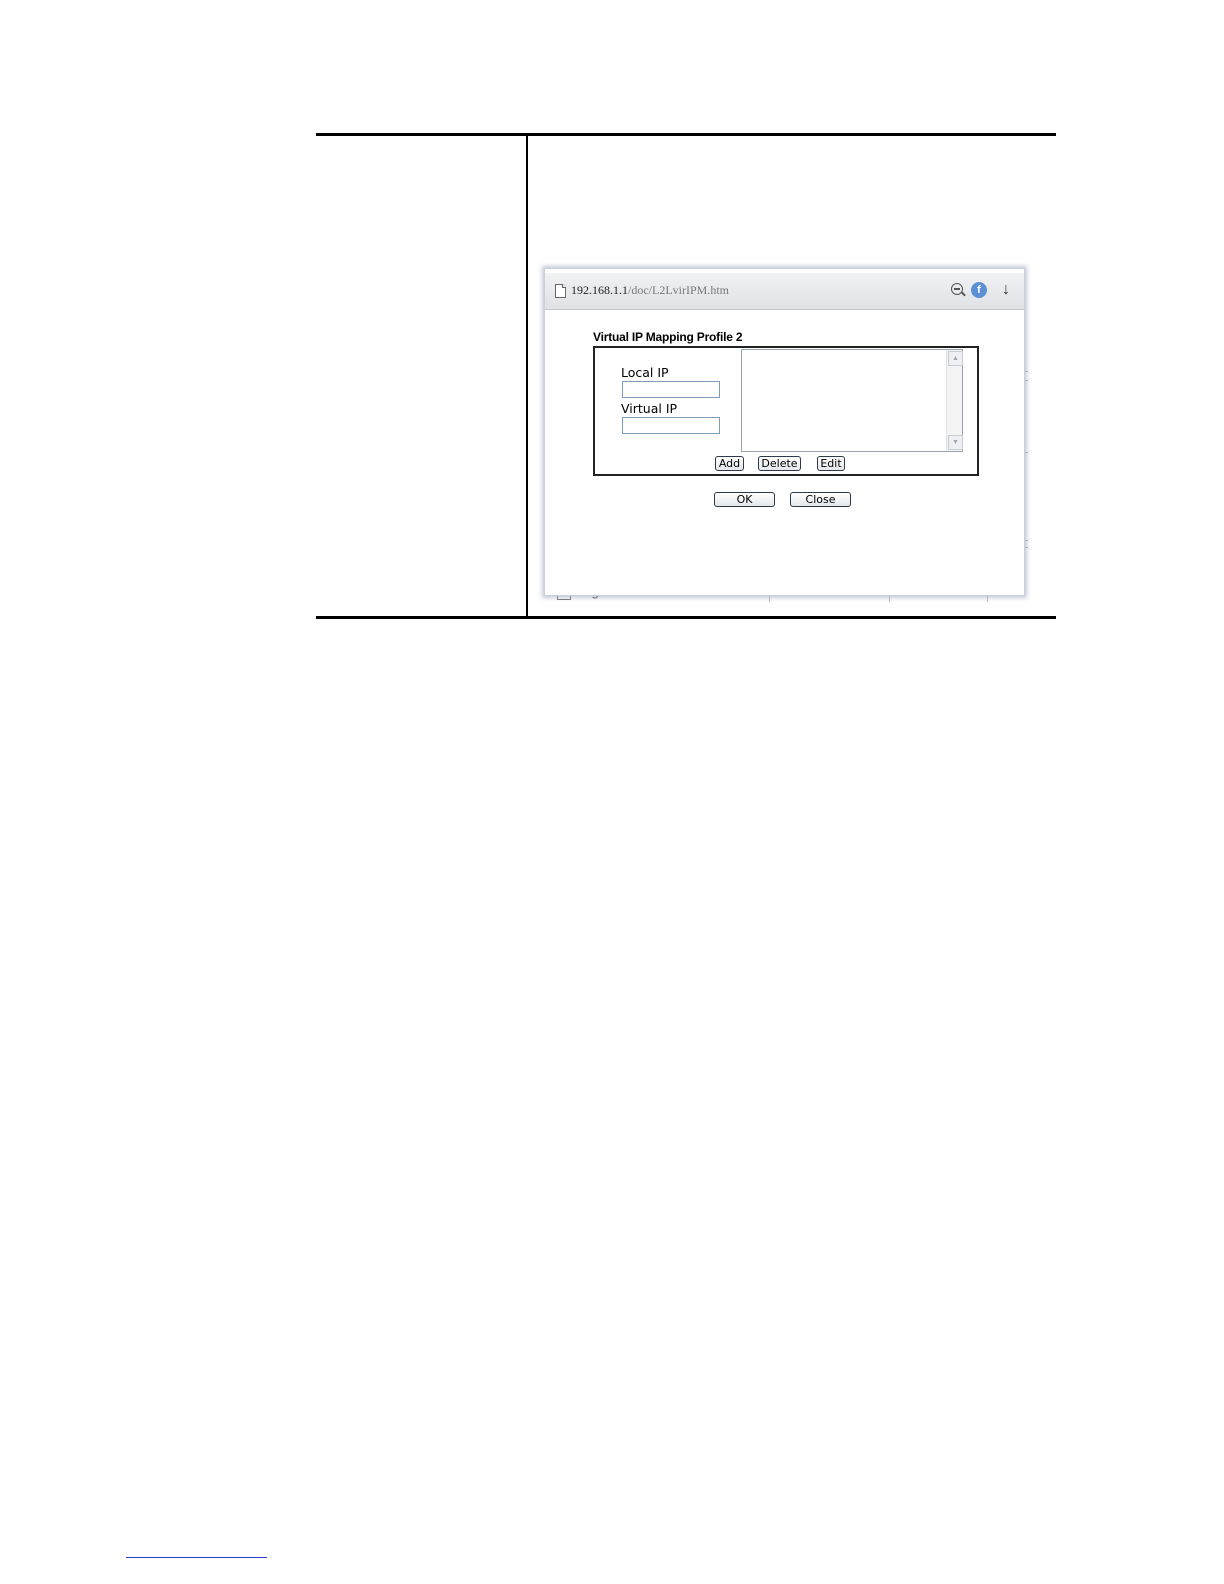  I want to click on table-column-divider, so click(527, 376).